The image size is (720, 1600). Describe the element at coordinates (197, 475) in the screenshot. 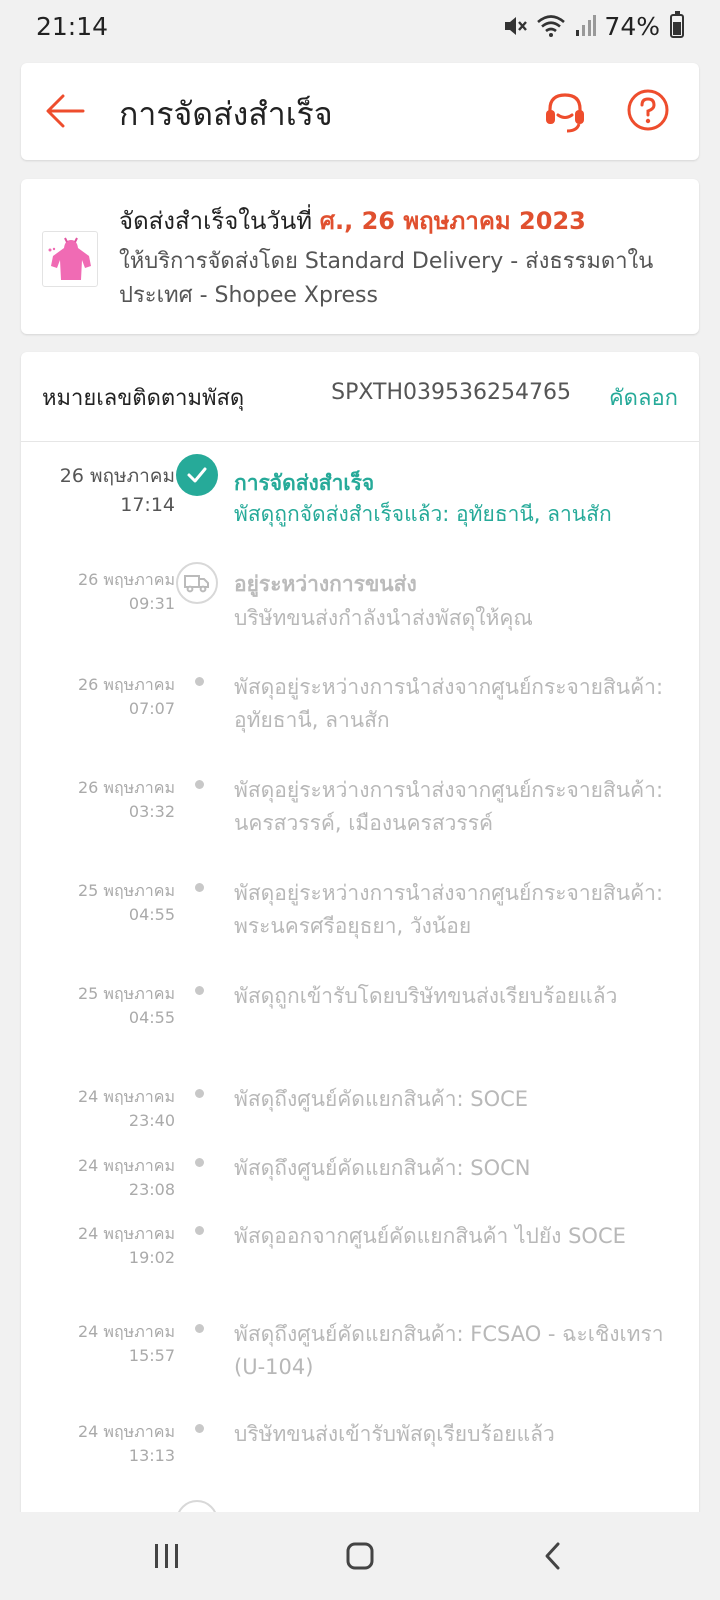

I see `check-icon` at that location.